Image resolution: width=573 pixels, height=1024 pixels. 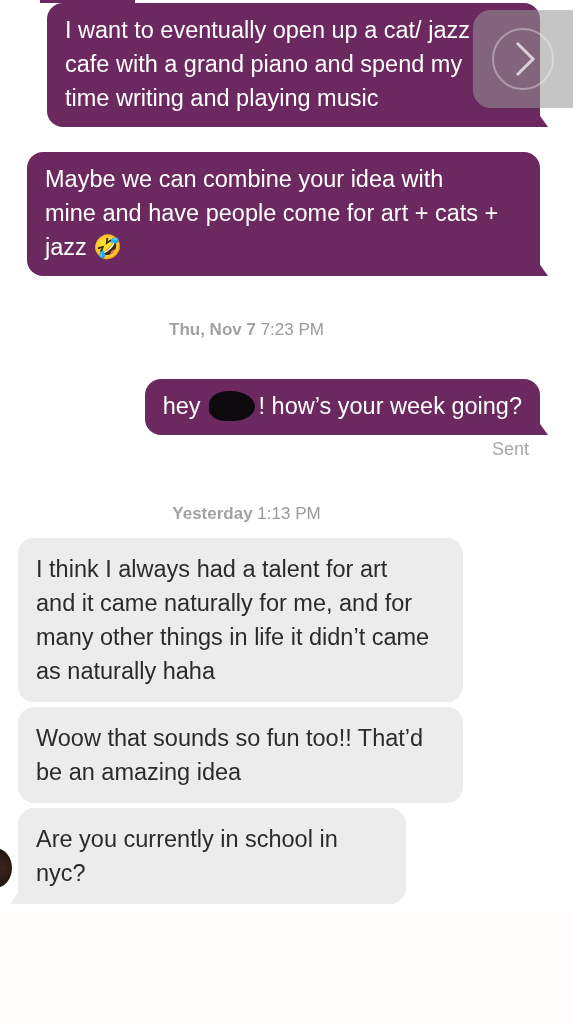 I want to click on delivery-status: Sent, so click(x=510, y=449).